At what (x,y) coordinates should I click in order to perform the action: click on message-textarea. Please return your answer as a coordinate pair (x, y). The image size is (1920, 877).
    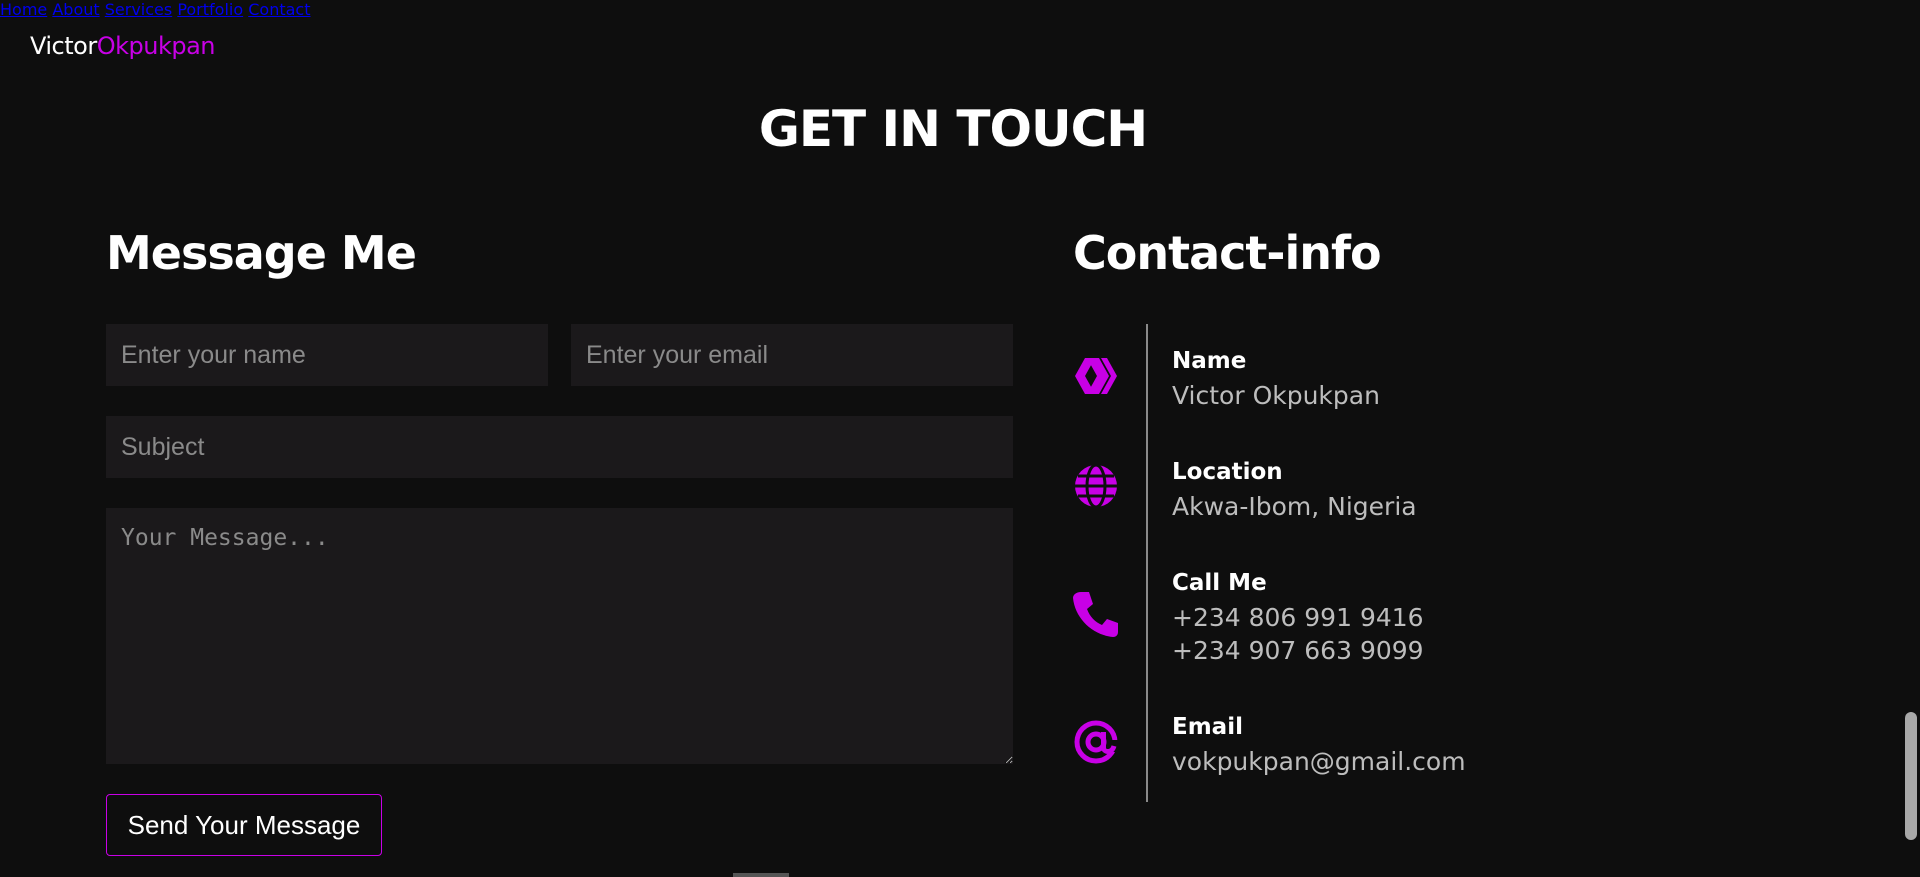
    Looking at the image, I should click on (559, 636).